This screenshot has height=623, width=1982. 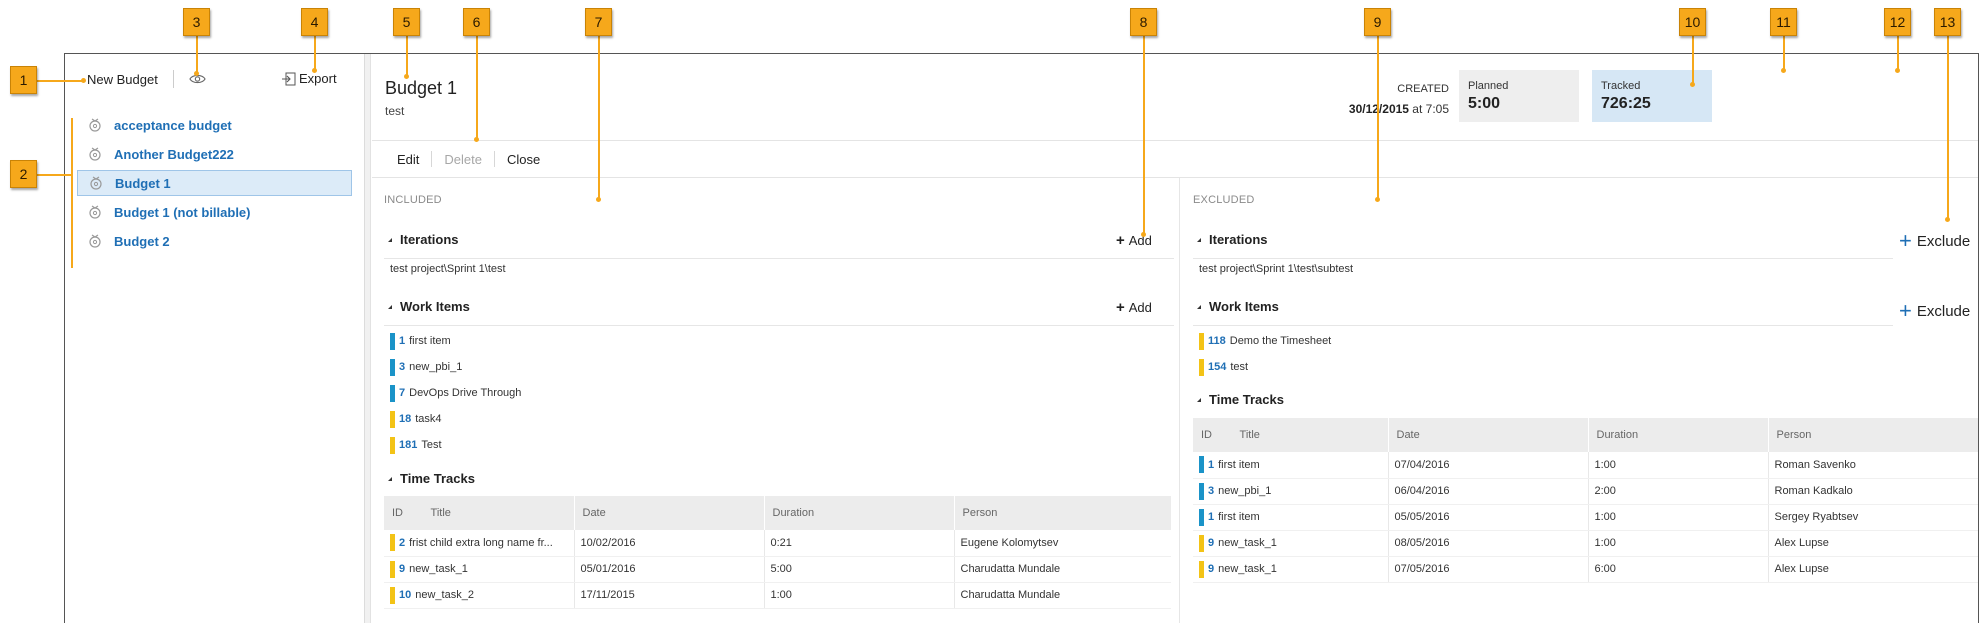 What do you see at coordinates (1934, 311) in the screenshot?
I see `exclude-work-item-button: + Exclude` at bounding box center [1934, 311].